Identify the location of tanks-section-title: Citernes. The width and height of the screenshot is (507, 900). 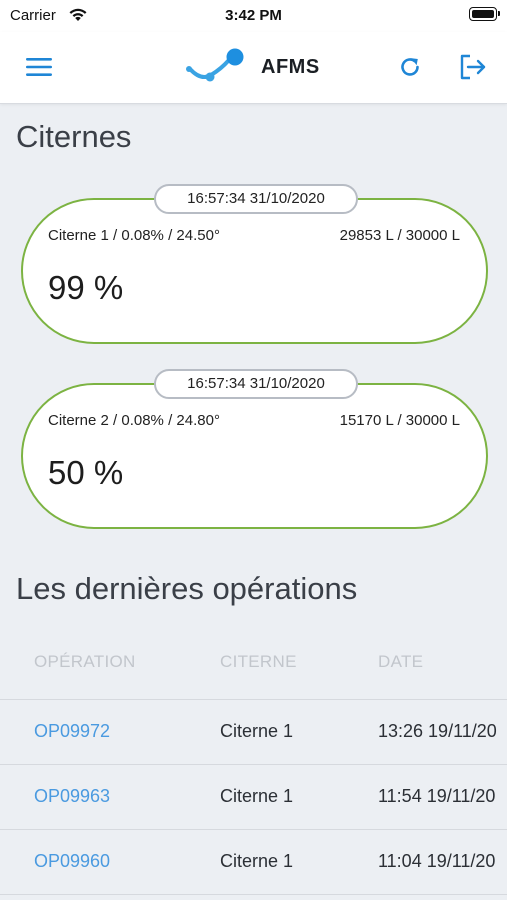
(74, 136).